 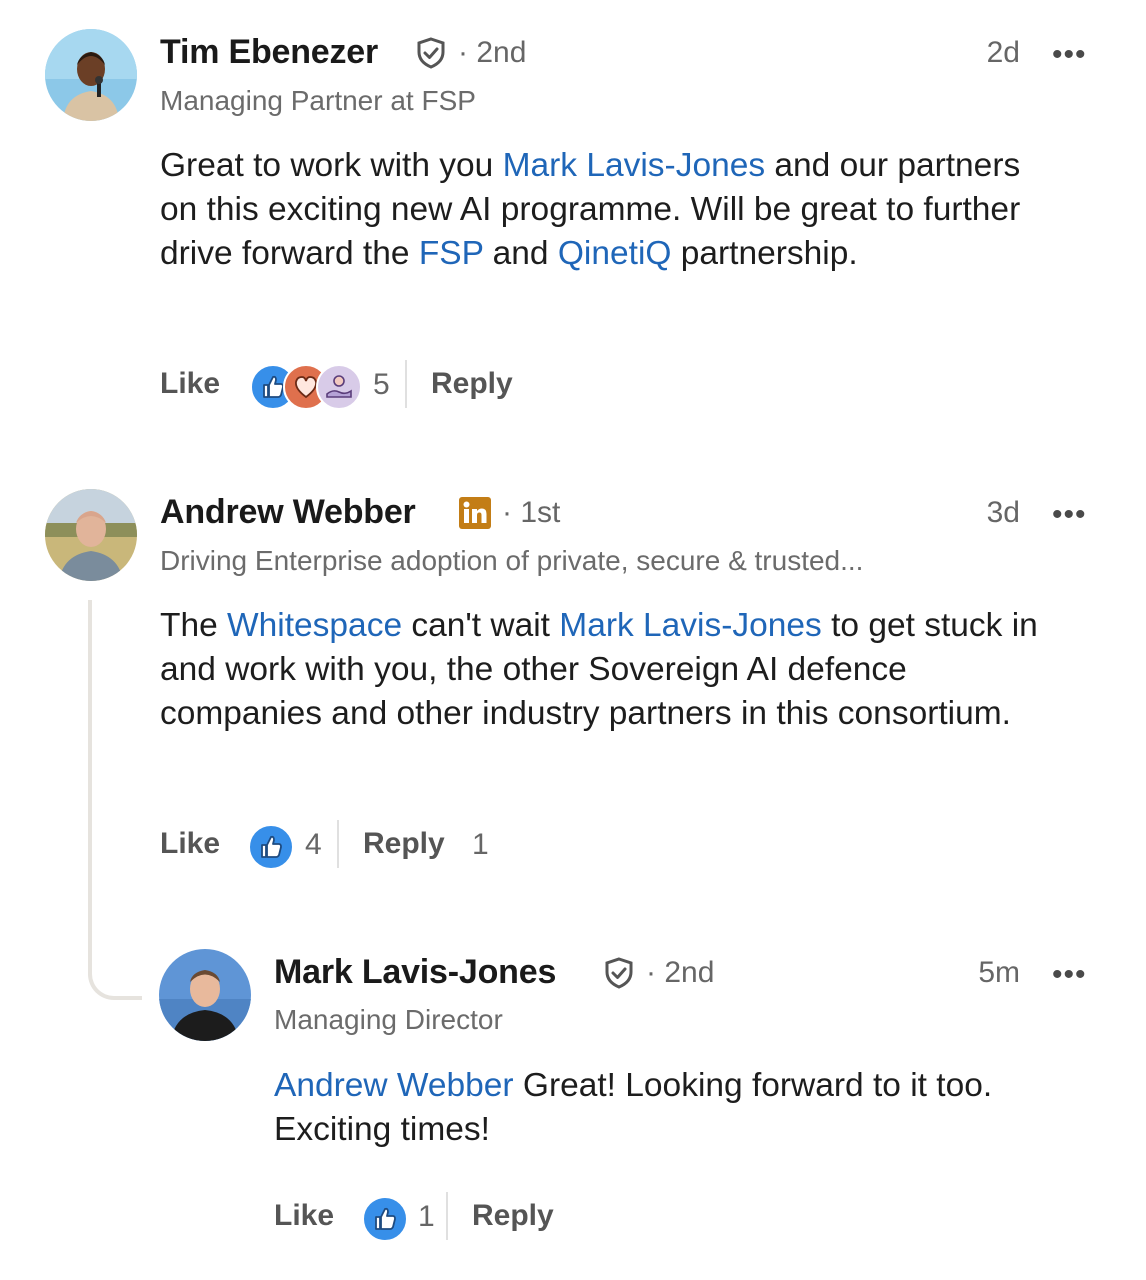 I want to click on author-name: Tim Ebenezer, so click(x=269, y=52).